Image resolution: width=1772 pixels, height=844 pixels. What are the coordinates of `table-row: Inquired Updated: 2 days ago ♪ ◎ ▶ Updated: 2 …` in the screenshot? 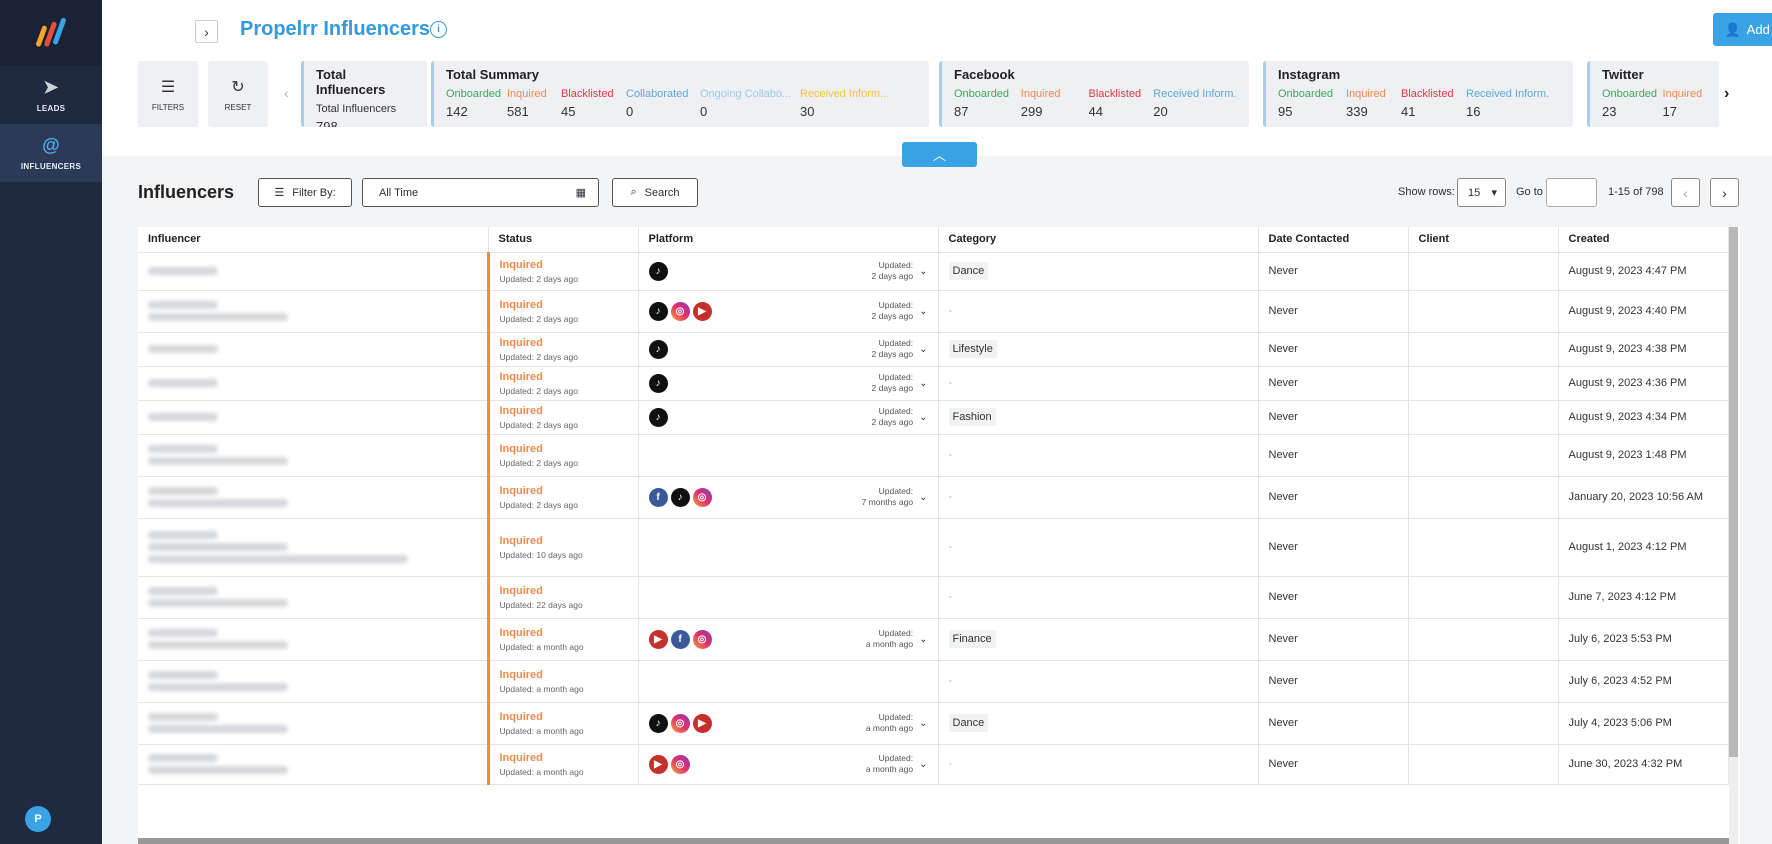 It's located at (933, 311).